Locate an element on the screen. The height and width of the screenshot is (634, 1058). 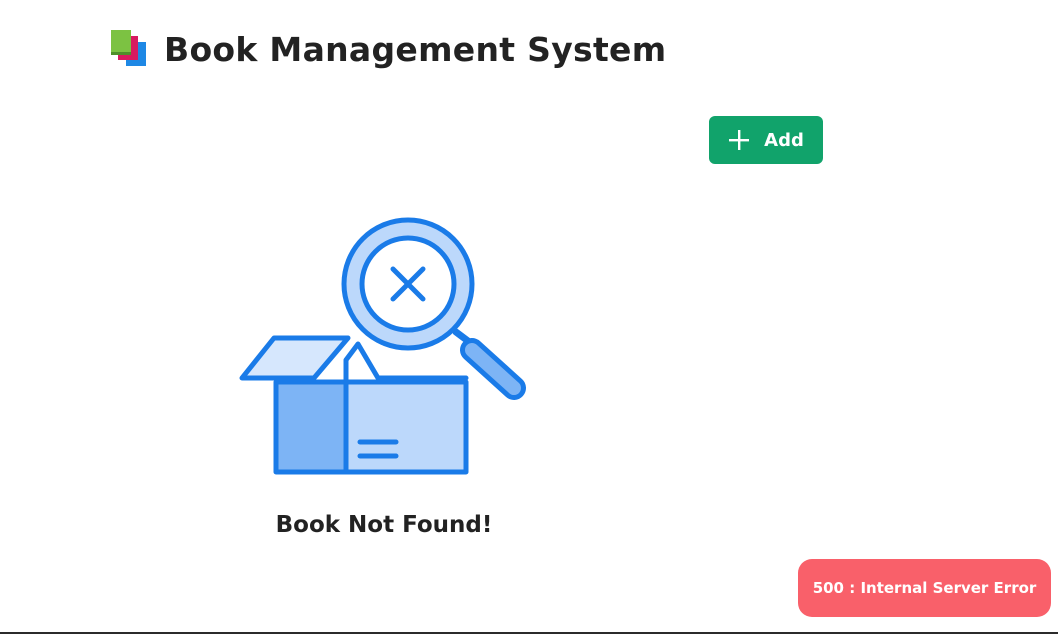
app-header: Book Management System is located at coordinates (387, 49).